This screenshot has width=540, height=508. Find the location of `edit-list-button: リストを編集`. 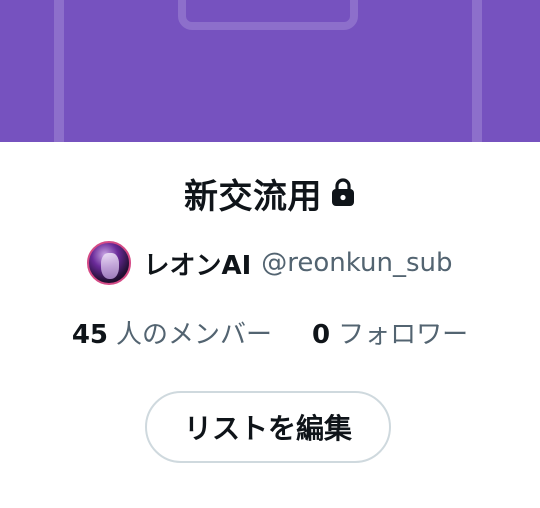

edit-list-button: リストを編集 is located at coordinates (268, 427).